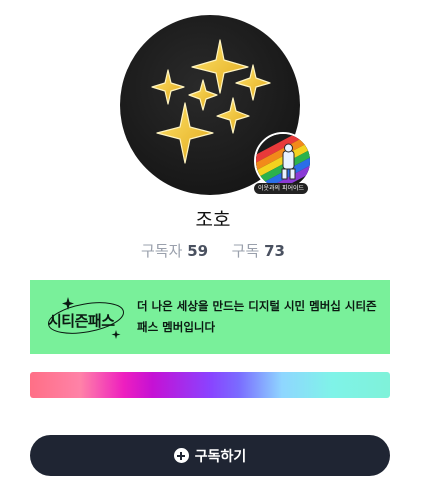 This screenshot has width=426, height=496. I want to click on subscribe-button-label: 구독하기, so click(220, 456).